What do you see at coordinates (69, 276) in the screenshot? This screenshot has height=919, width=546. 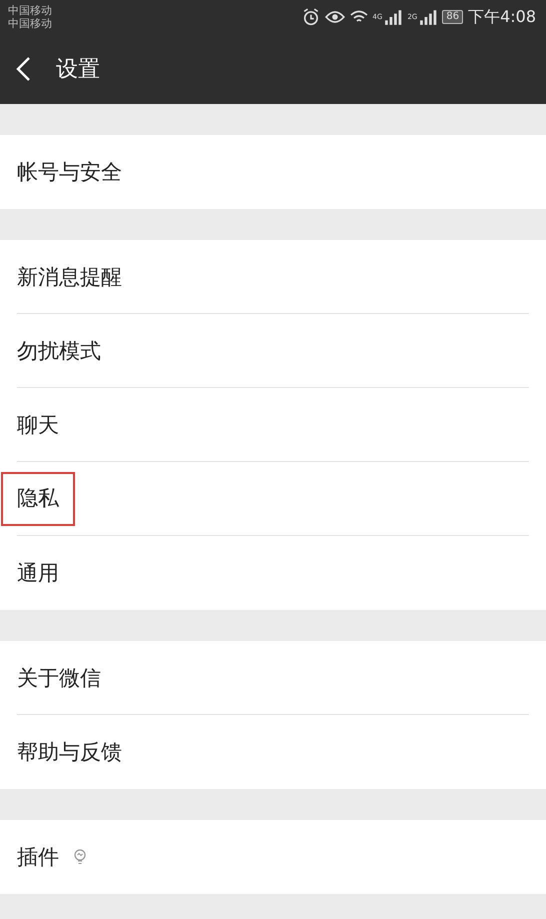 I see `settings-item: 新消息提醒` at bounding box center [69, 276].